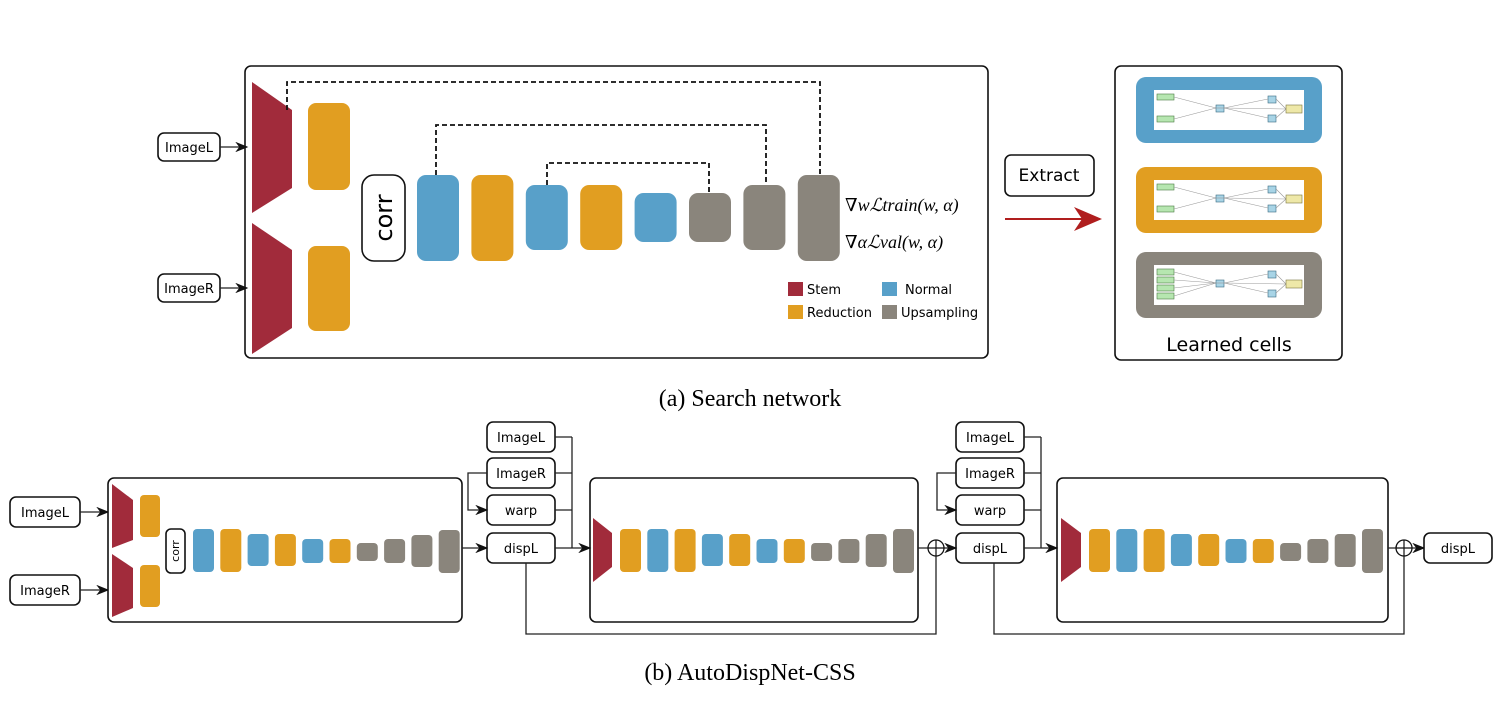 Image resolution: width=1495 pixels, height=719 pixels. I want to click on legend-swatch-reduction, so click(795, 312).